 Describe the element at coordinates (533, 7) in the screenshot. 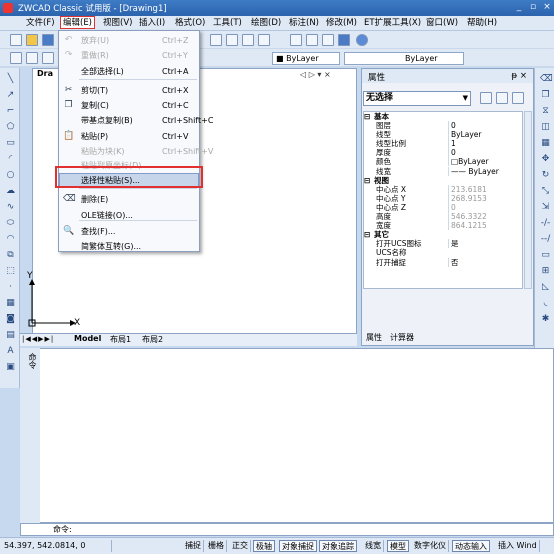

I see `maximize-button: ▫` at that location.